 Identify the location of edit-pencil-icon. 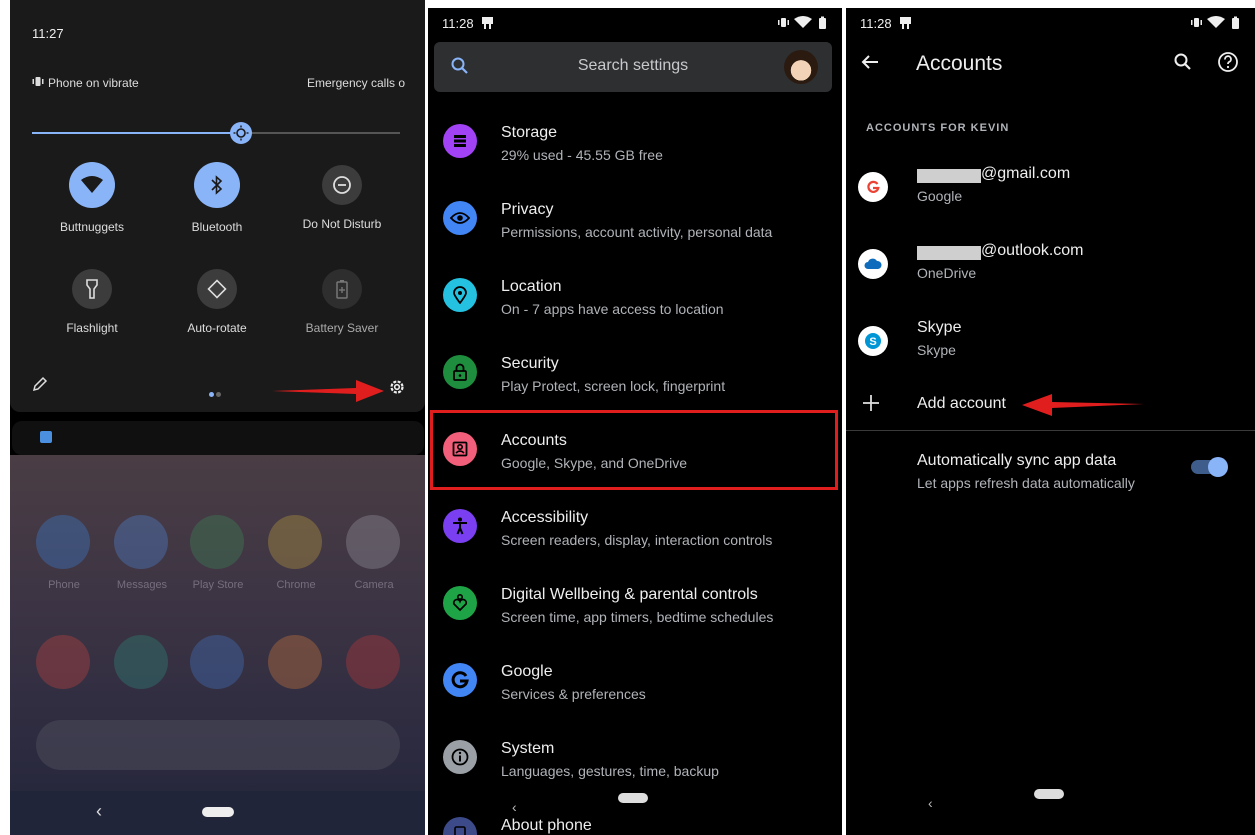
(40, 386).